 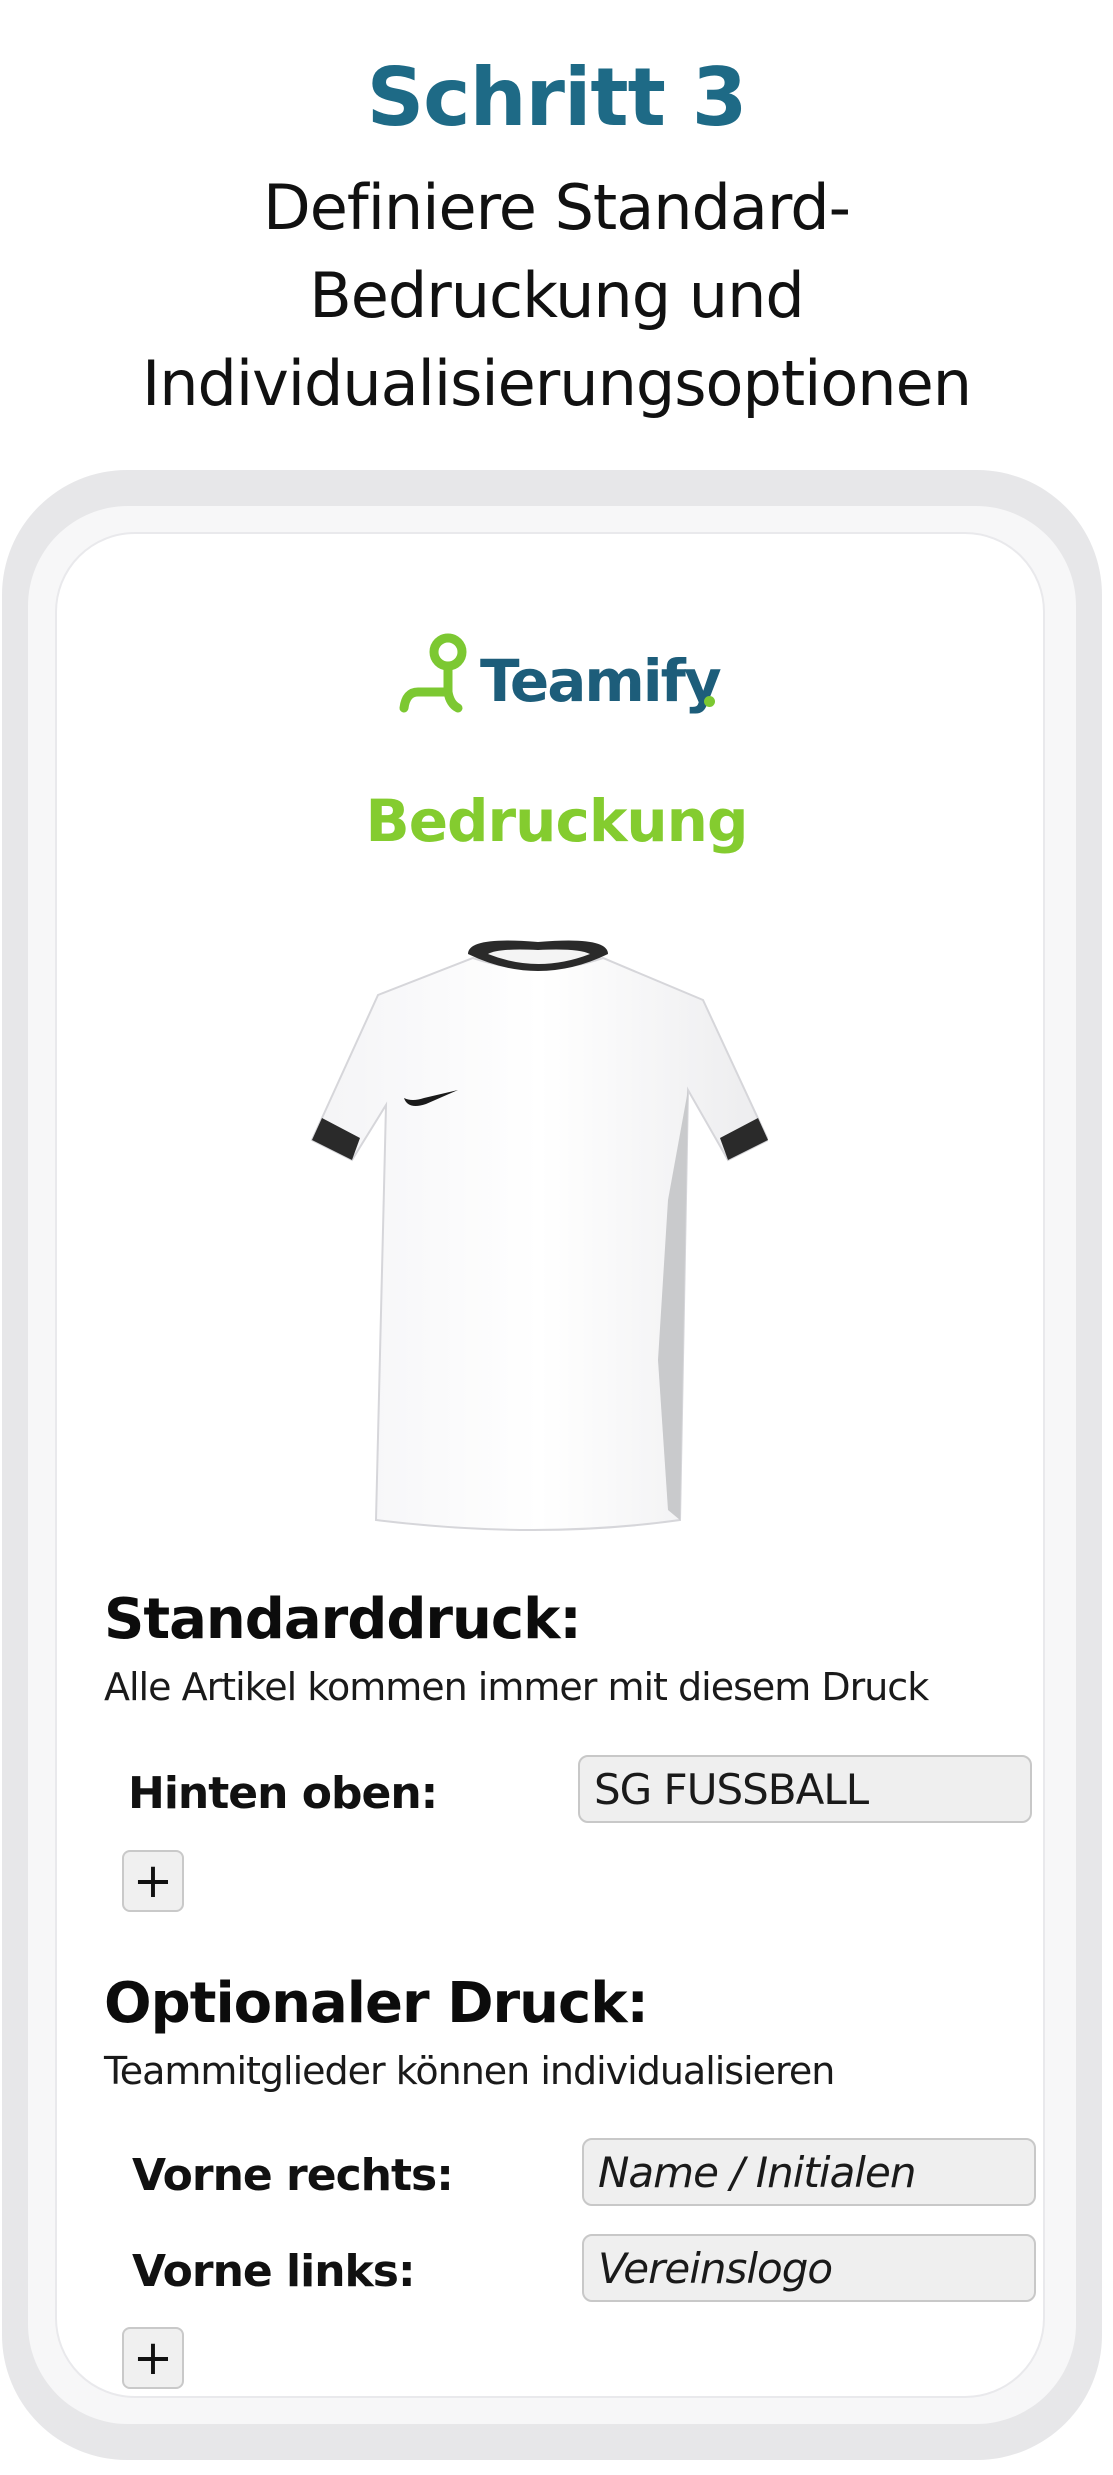 What do you see at coordinates (557, 97) in the screenshot?
I see `step-title: Schritt 3` at bounding box center [557, 97].